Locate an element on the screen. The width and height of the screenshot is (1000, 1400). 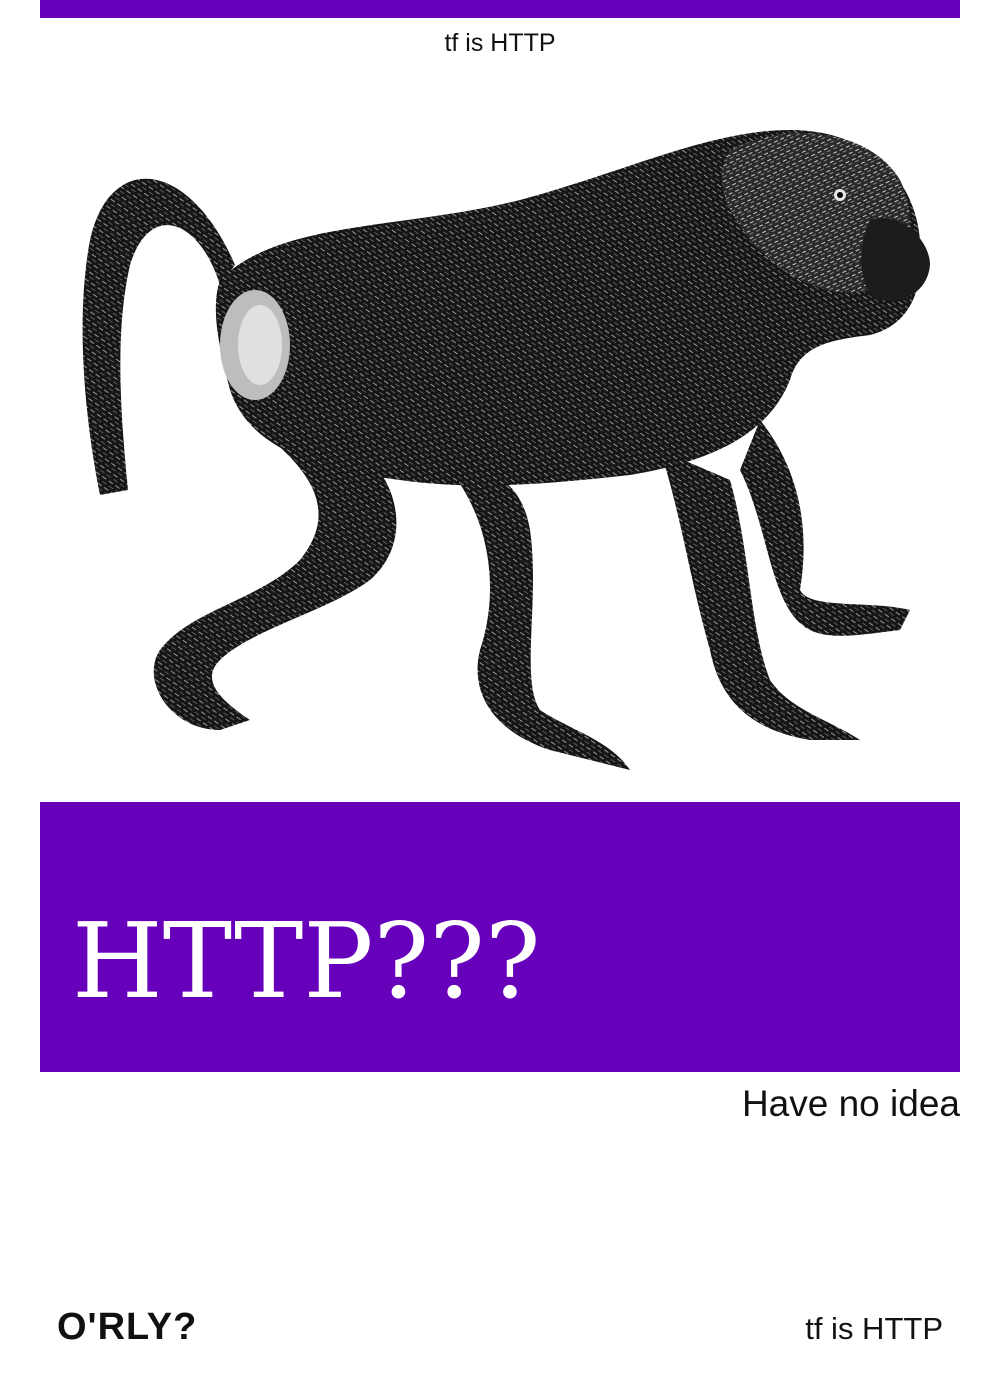
book-title: HTTP??? is located at coordinates (306, 961).